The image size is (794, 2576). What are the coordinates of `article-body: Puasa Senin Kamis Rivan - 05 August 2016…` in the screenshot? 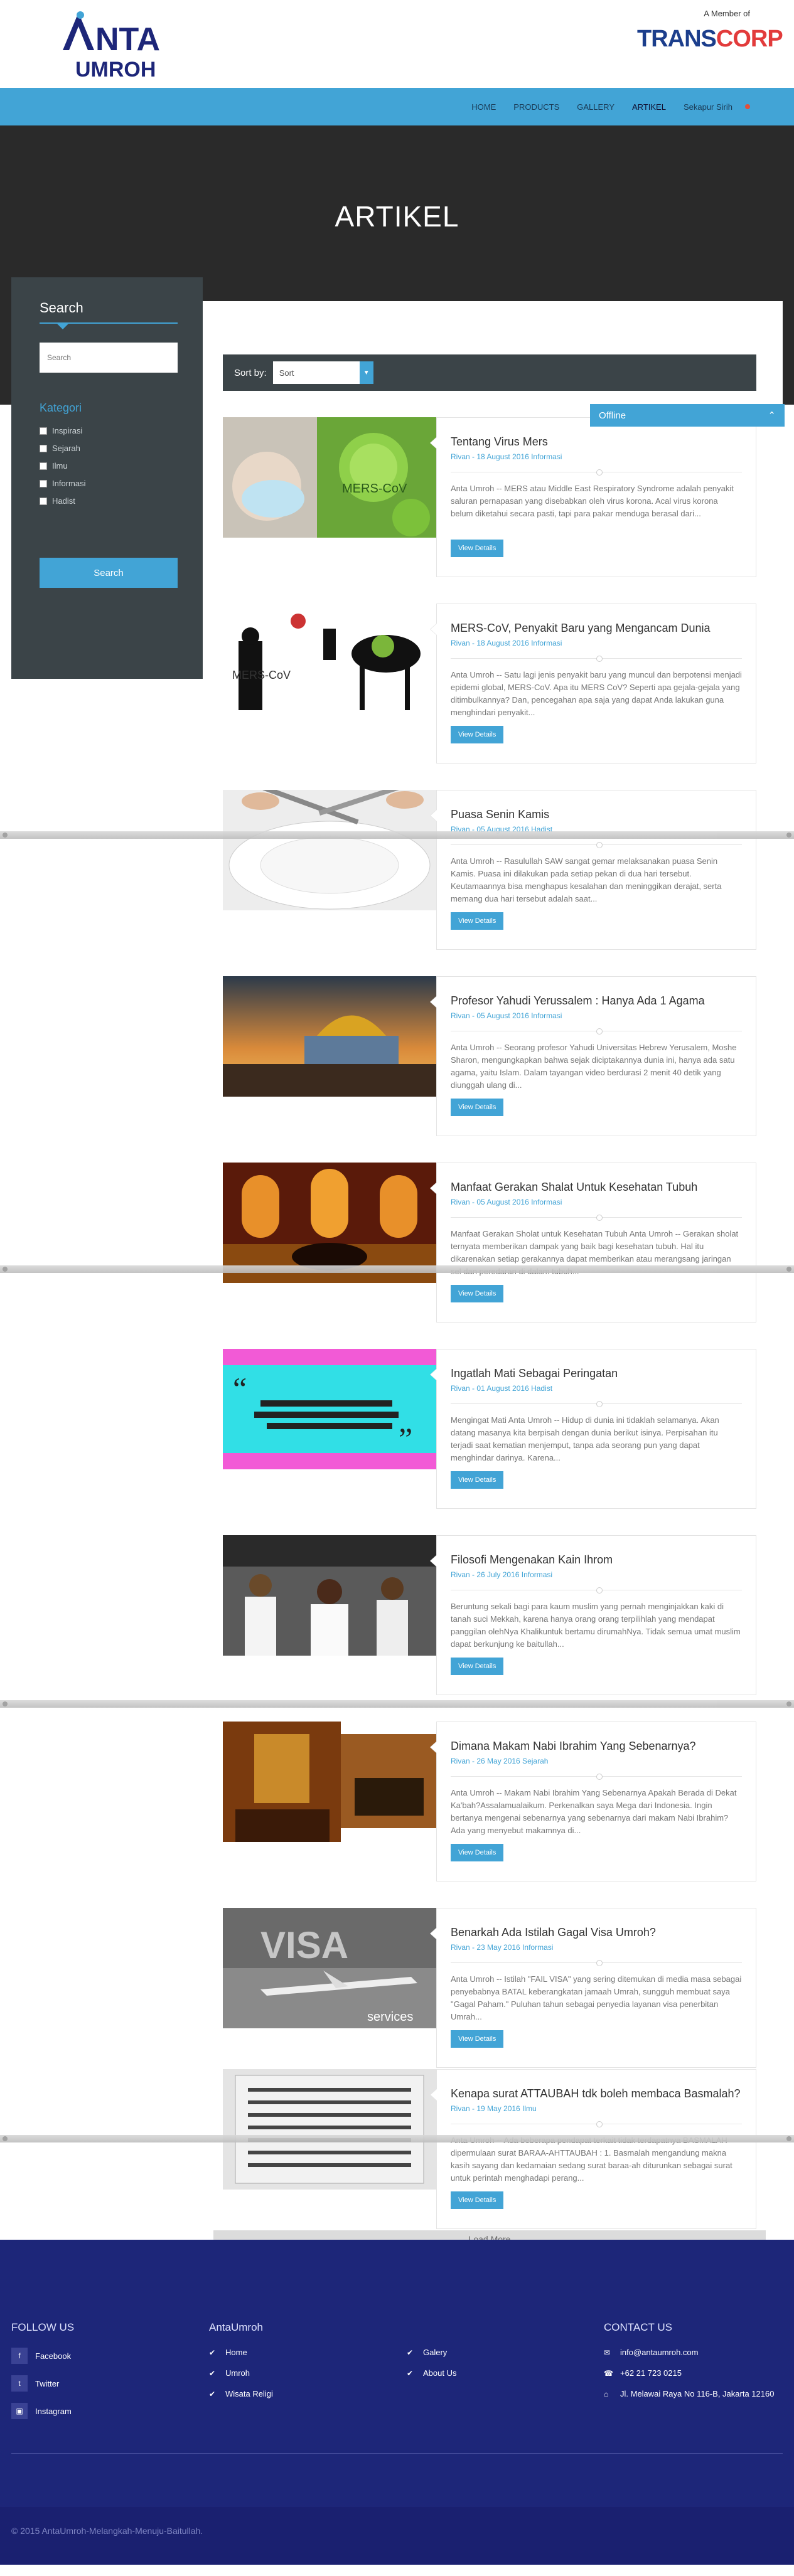 It's located at (593, 870).